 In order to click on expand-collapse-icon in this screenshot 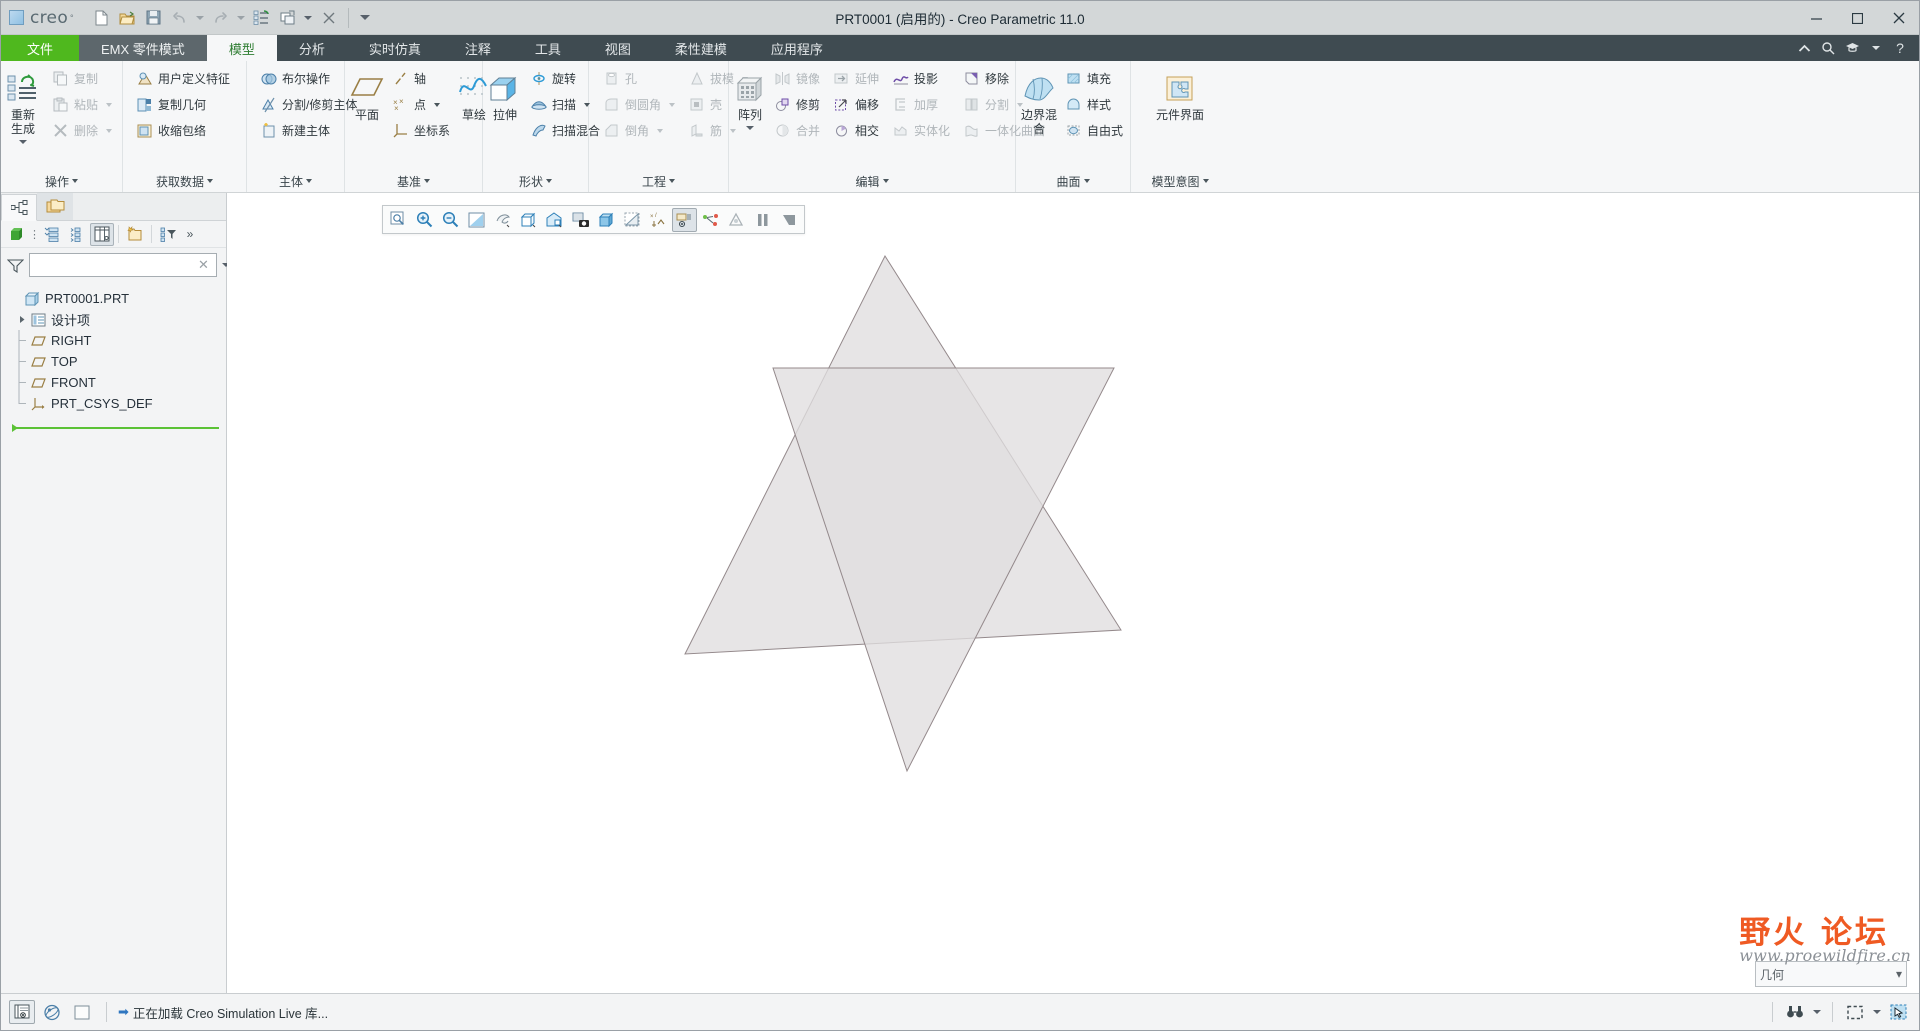, I will do `click(77, 234)`.